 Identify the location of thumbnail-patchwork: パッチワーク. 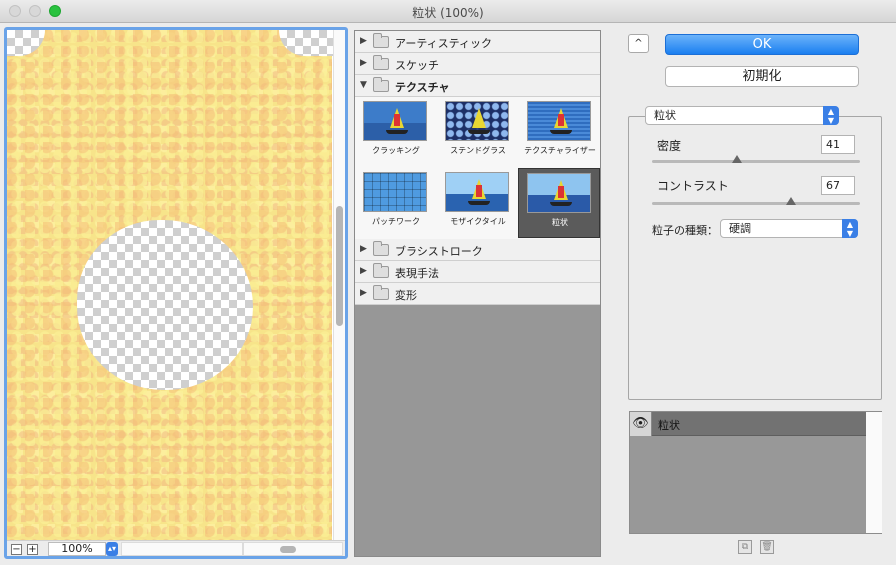
(396, 203).